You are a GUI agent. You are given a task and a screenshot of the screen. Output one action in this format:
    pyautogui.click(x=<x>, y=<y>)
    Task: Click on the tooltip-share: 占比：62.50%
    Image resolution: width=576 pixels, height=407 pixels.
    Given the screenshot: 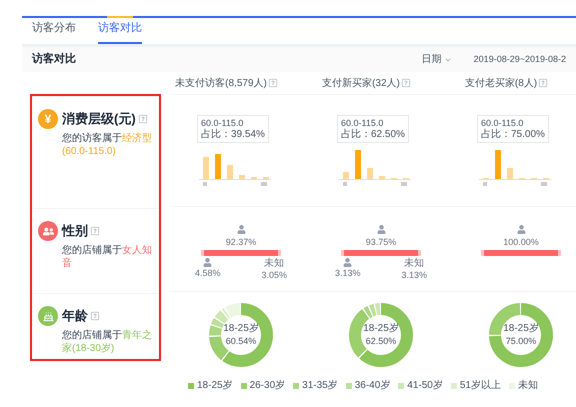 What is the action you would take?
    pyautogui.click(x=373, y=135)
    